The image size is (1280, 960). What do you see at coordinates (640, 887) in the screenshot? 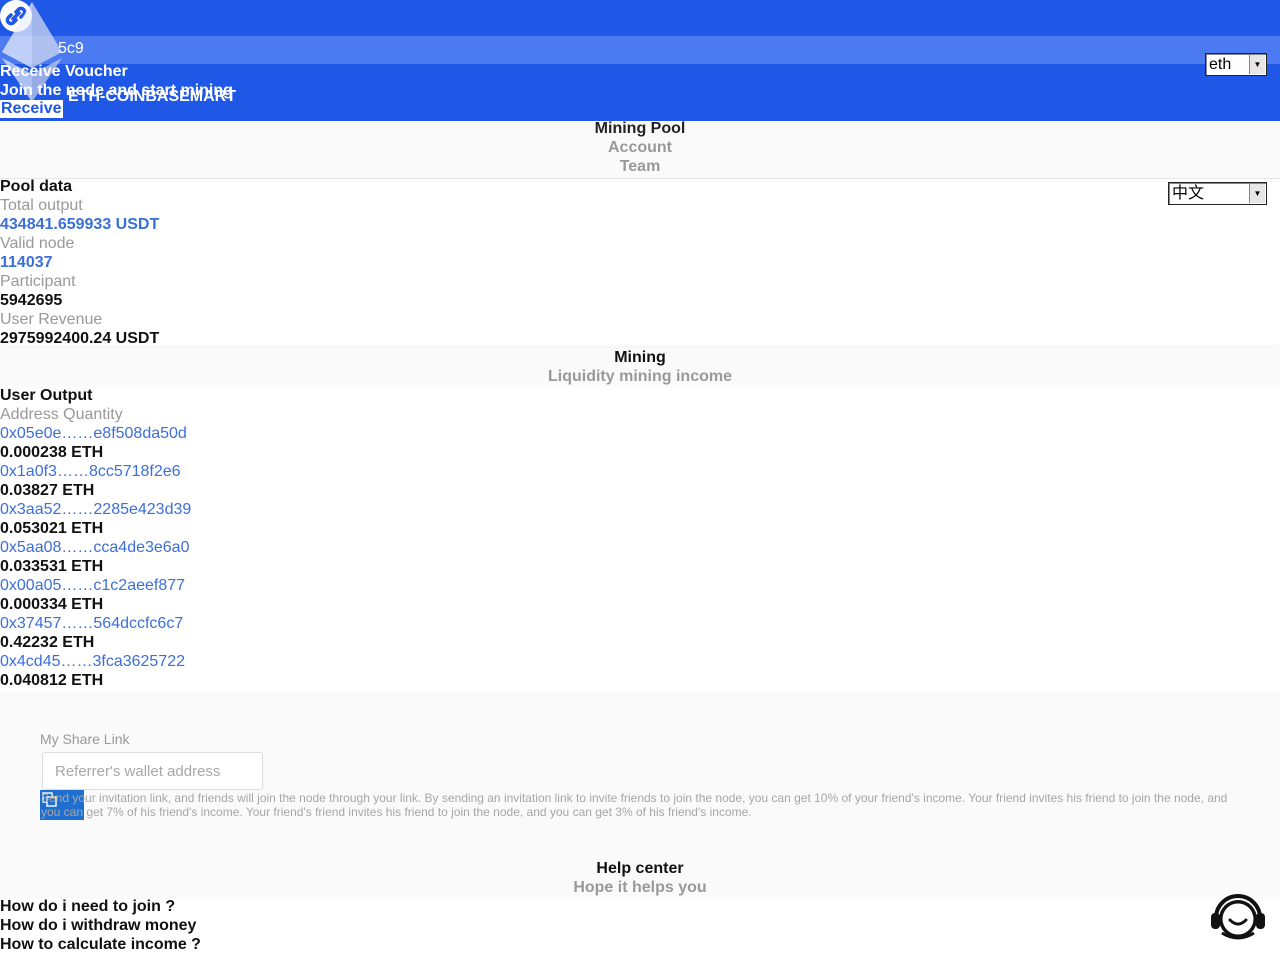
I see `help-subtitle: Hope it helps you` at bounding box center [640, 887].